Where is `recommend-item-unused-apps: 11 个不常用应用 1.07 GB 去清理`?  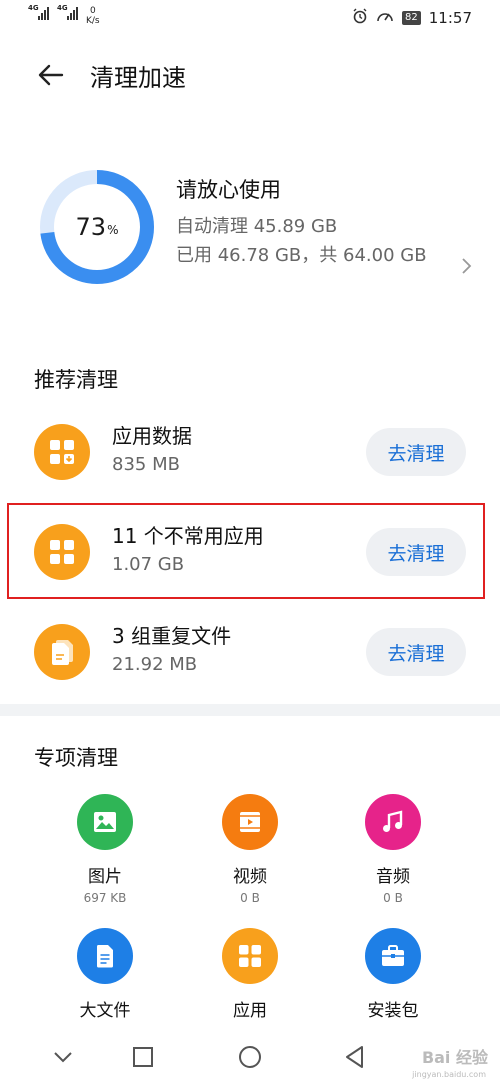 recommend-item-unused-apps: 11 个不常用应用 1.07 GB 去清理 is located at coordinates (250, 554).